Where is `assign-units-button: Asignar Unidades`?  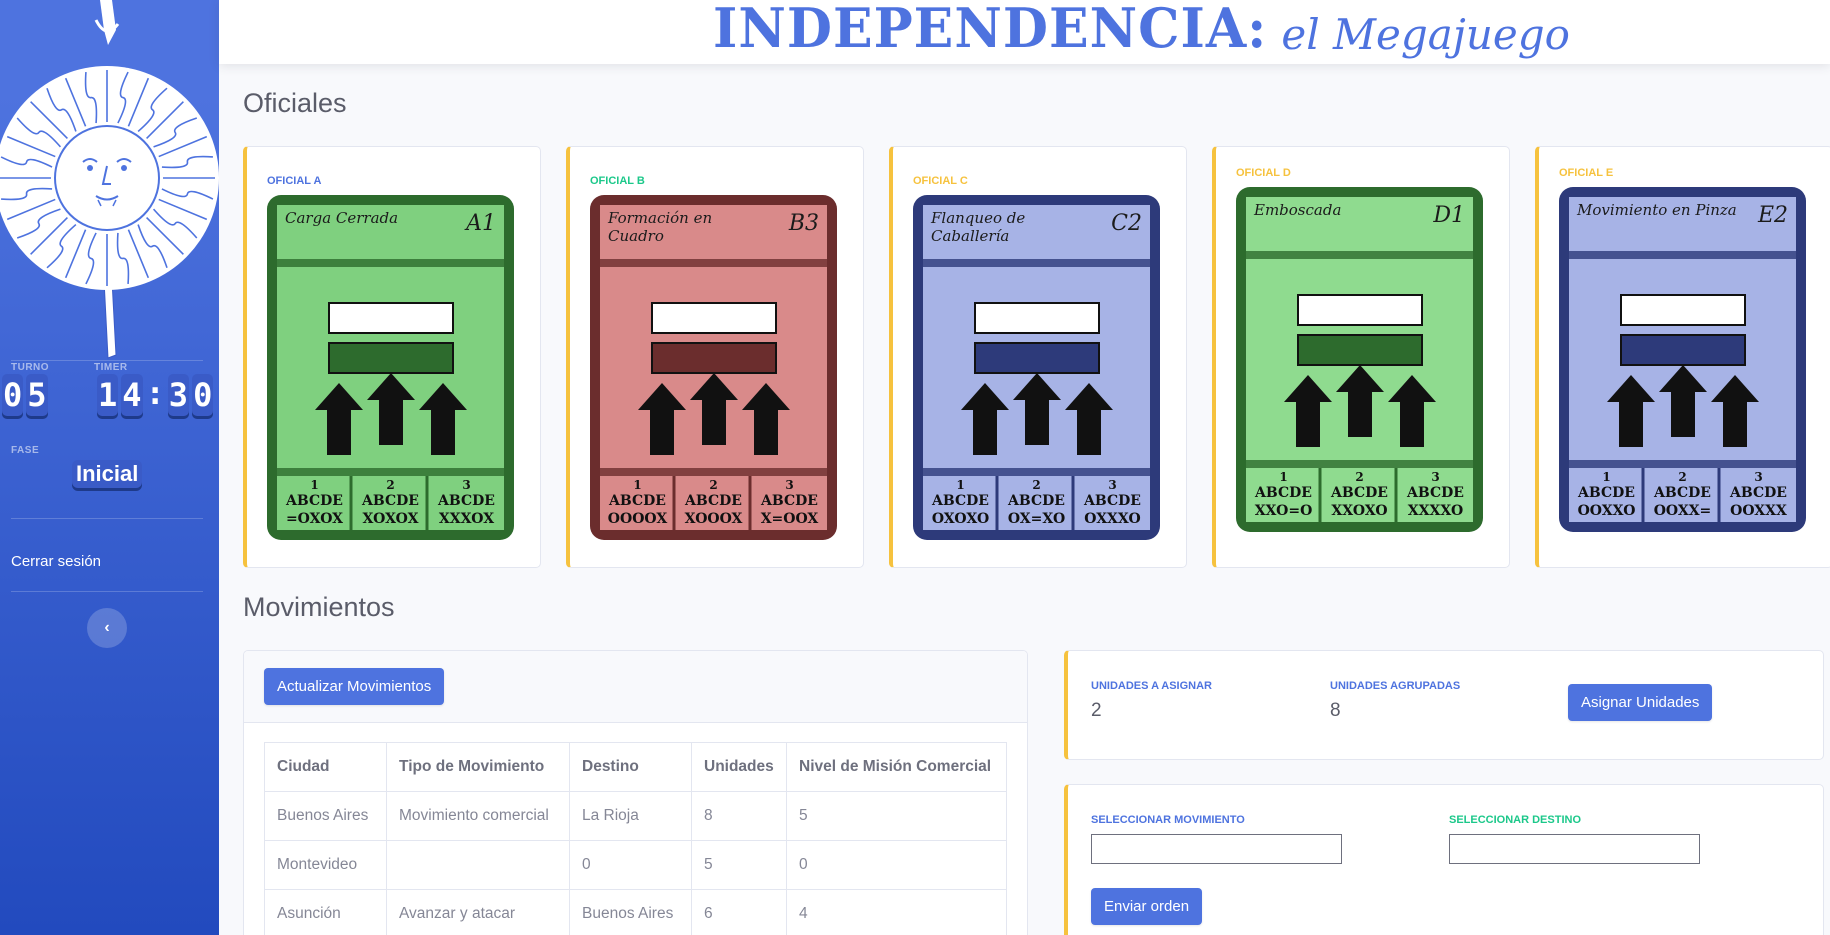 assign-units-button: Asignar Unidades is located at coordinates (1640, 702).